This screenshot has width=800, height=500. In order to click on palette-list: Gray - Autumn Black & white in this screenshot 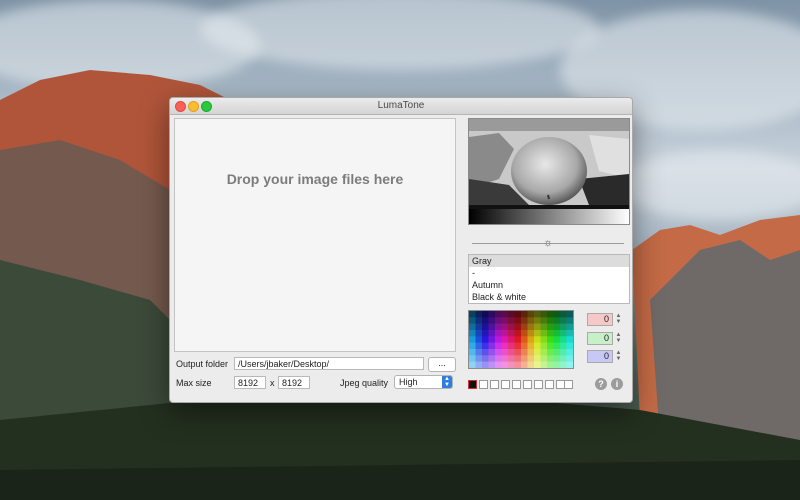, I will do `click(549, 279)`.